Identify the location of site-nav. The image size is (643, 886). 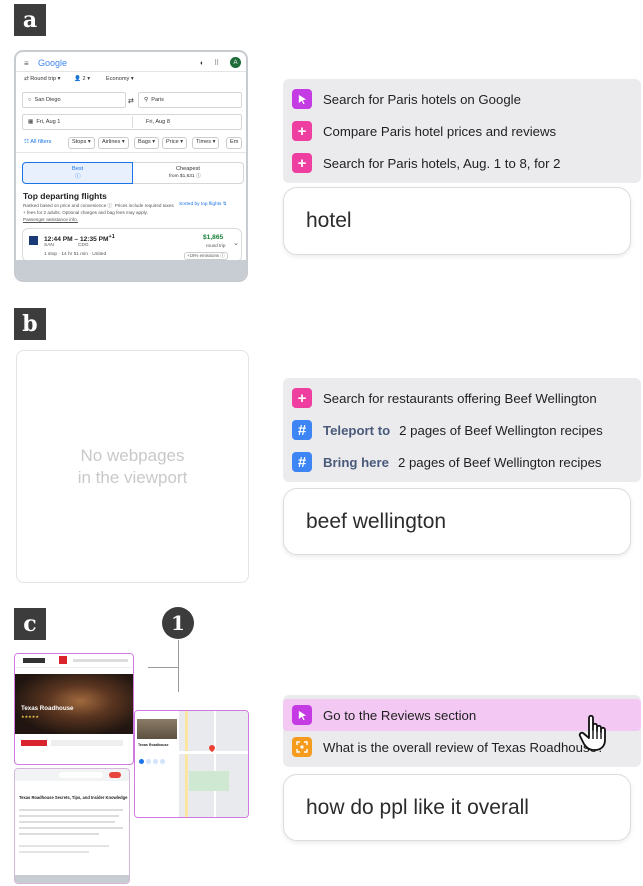
(100, 660).